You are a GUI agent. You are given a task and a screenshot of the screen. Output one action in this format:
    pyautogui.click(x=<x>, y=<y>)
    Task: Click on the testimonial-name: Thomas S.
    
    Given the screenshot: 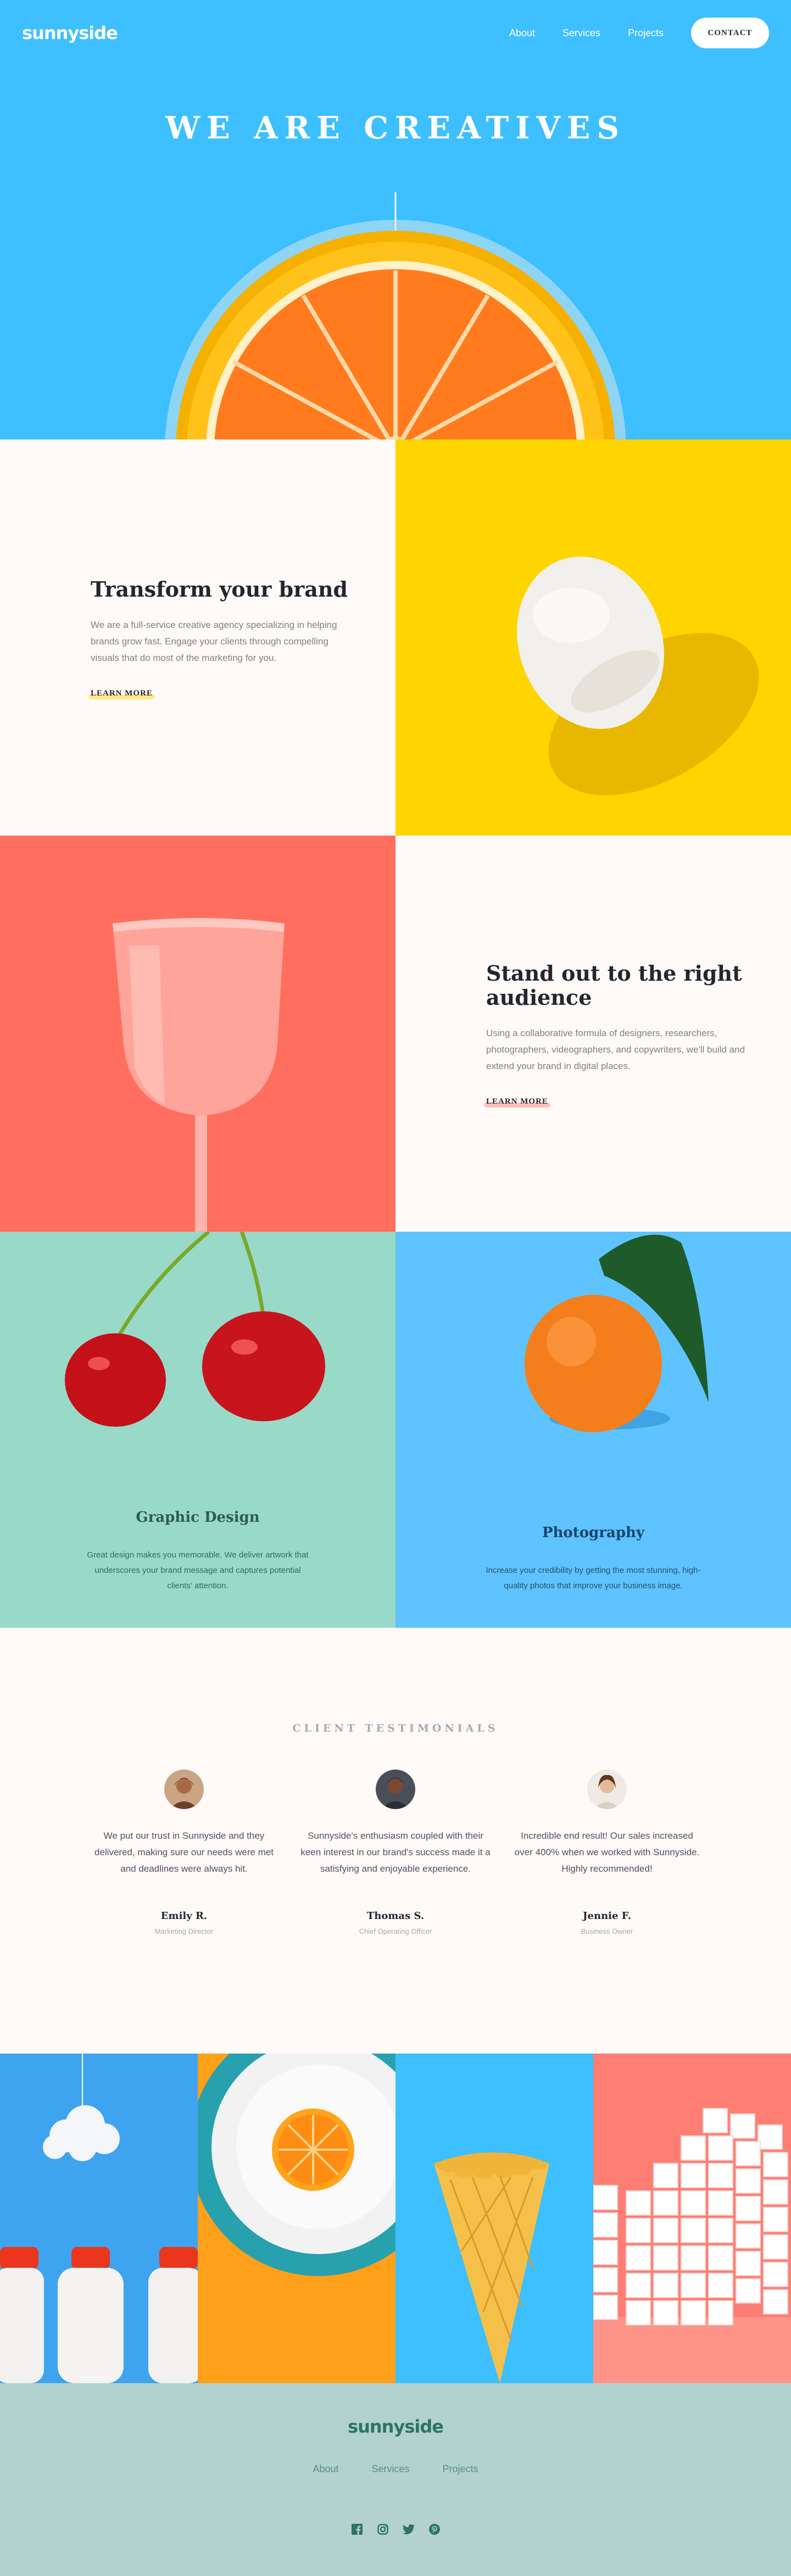 What is the action you would take?
    pyautogui.click(x=396, y=1916)
    